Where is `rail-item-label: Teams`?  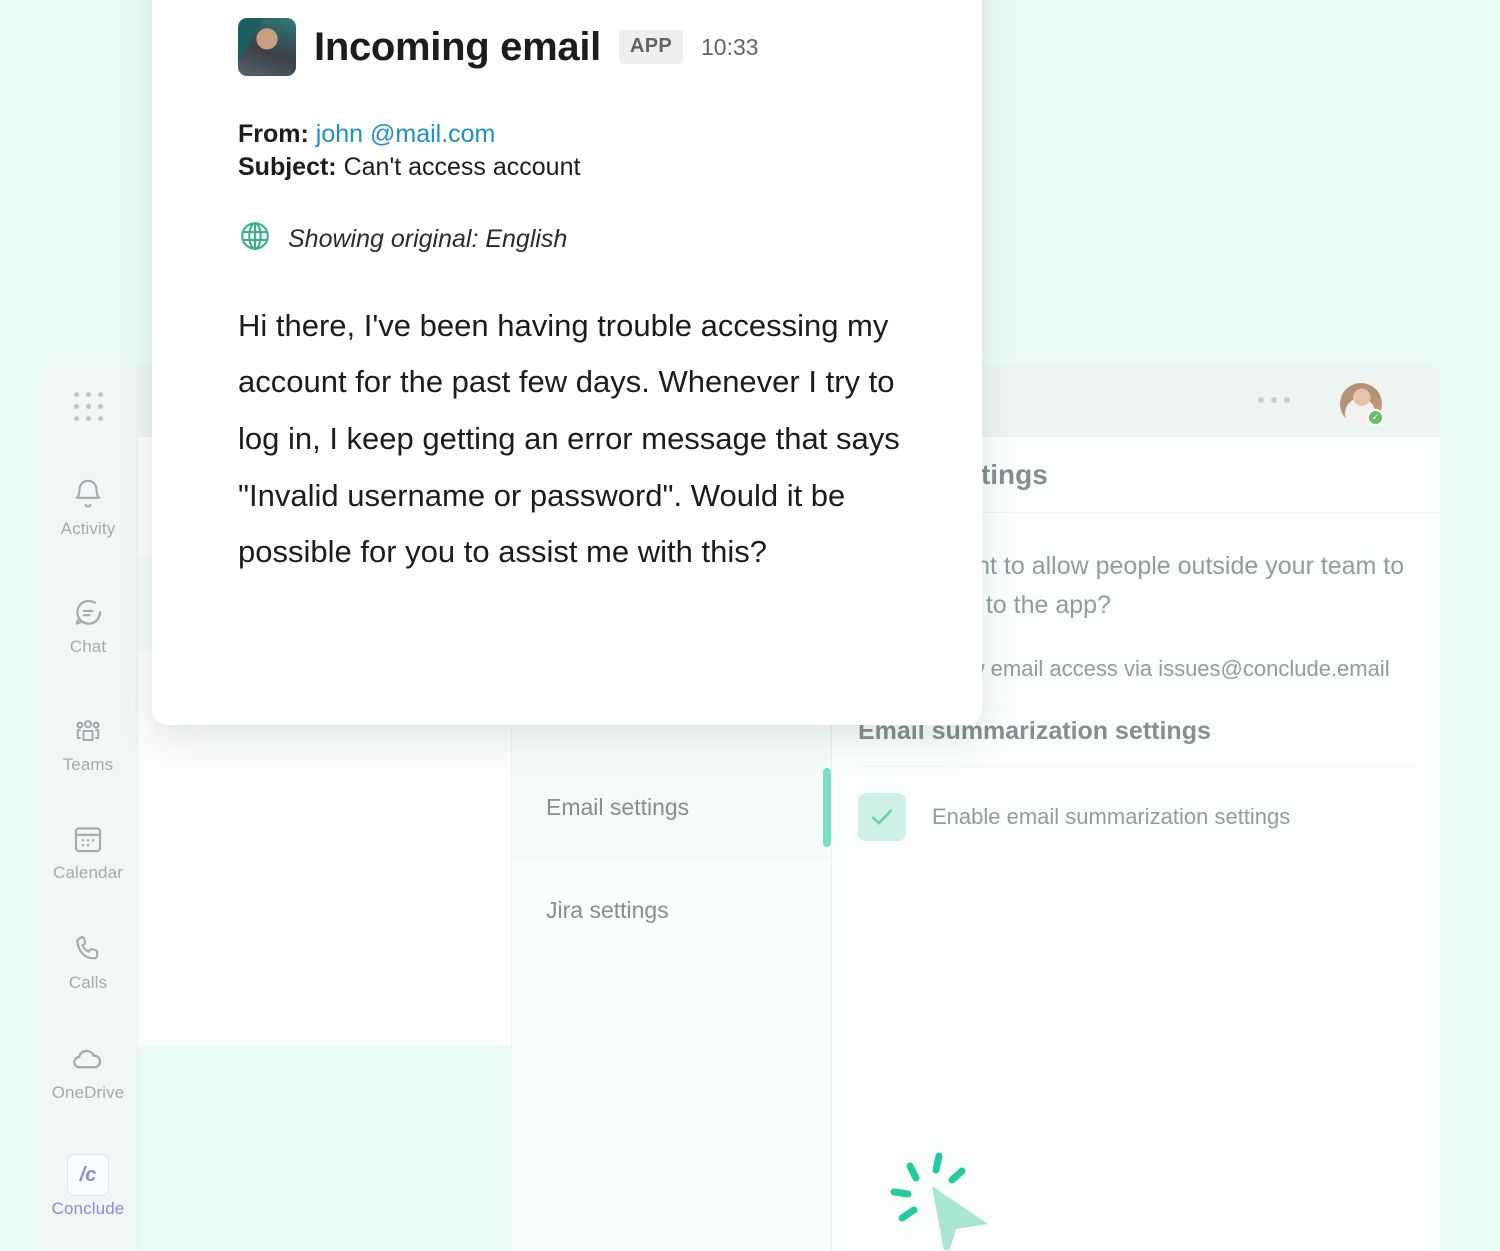 rail-item-label: Teams is located at coordinates (88, 764).